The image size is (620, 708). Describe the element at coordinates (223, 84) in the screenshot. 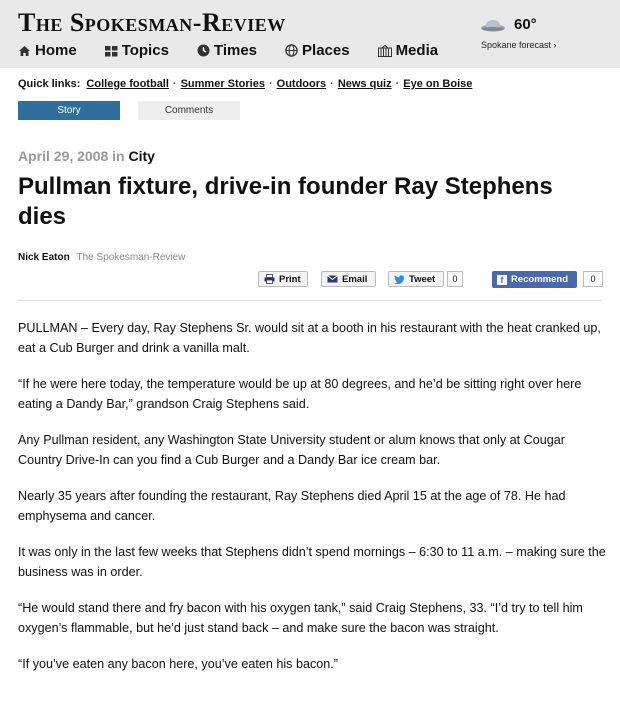

I see `quick-link-summer-stories: Summer Stories` at that location.